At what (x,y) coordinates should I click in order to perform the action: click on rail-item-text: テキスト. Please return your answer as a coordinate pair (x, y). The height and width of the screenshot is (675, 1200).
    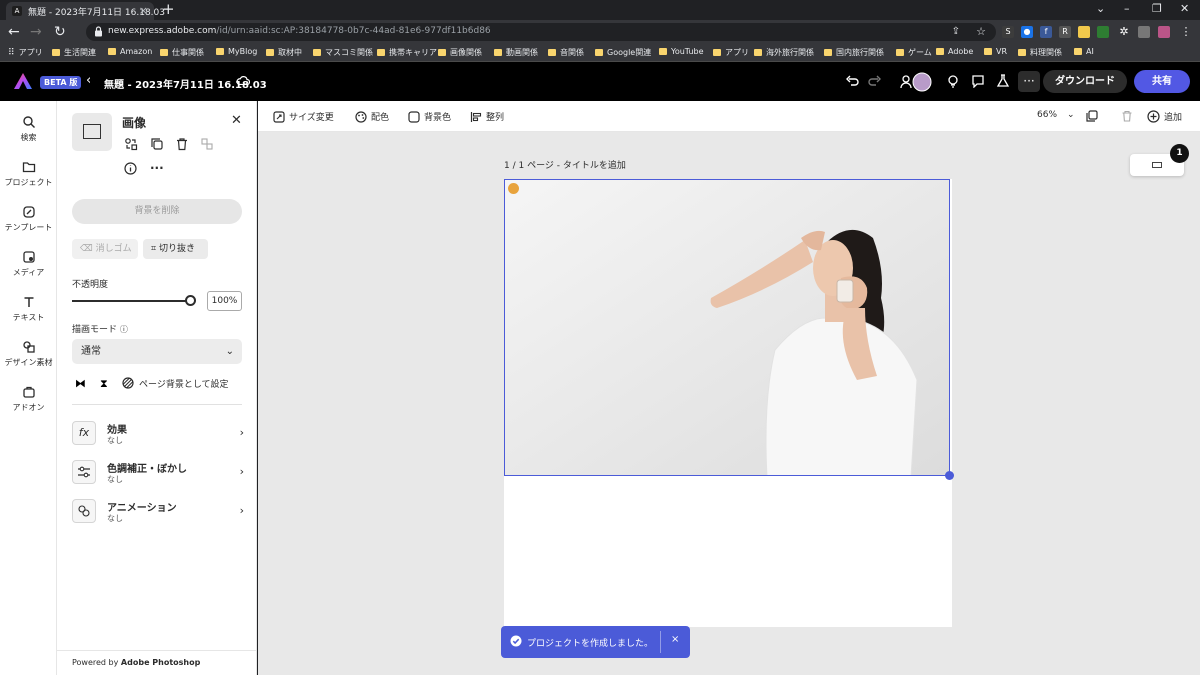
    Looking at the image, I should click on (28, 309).